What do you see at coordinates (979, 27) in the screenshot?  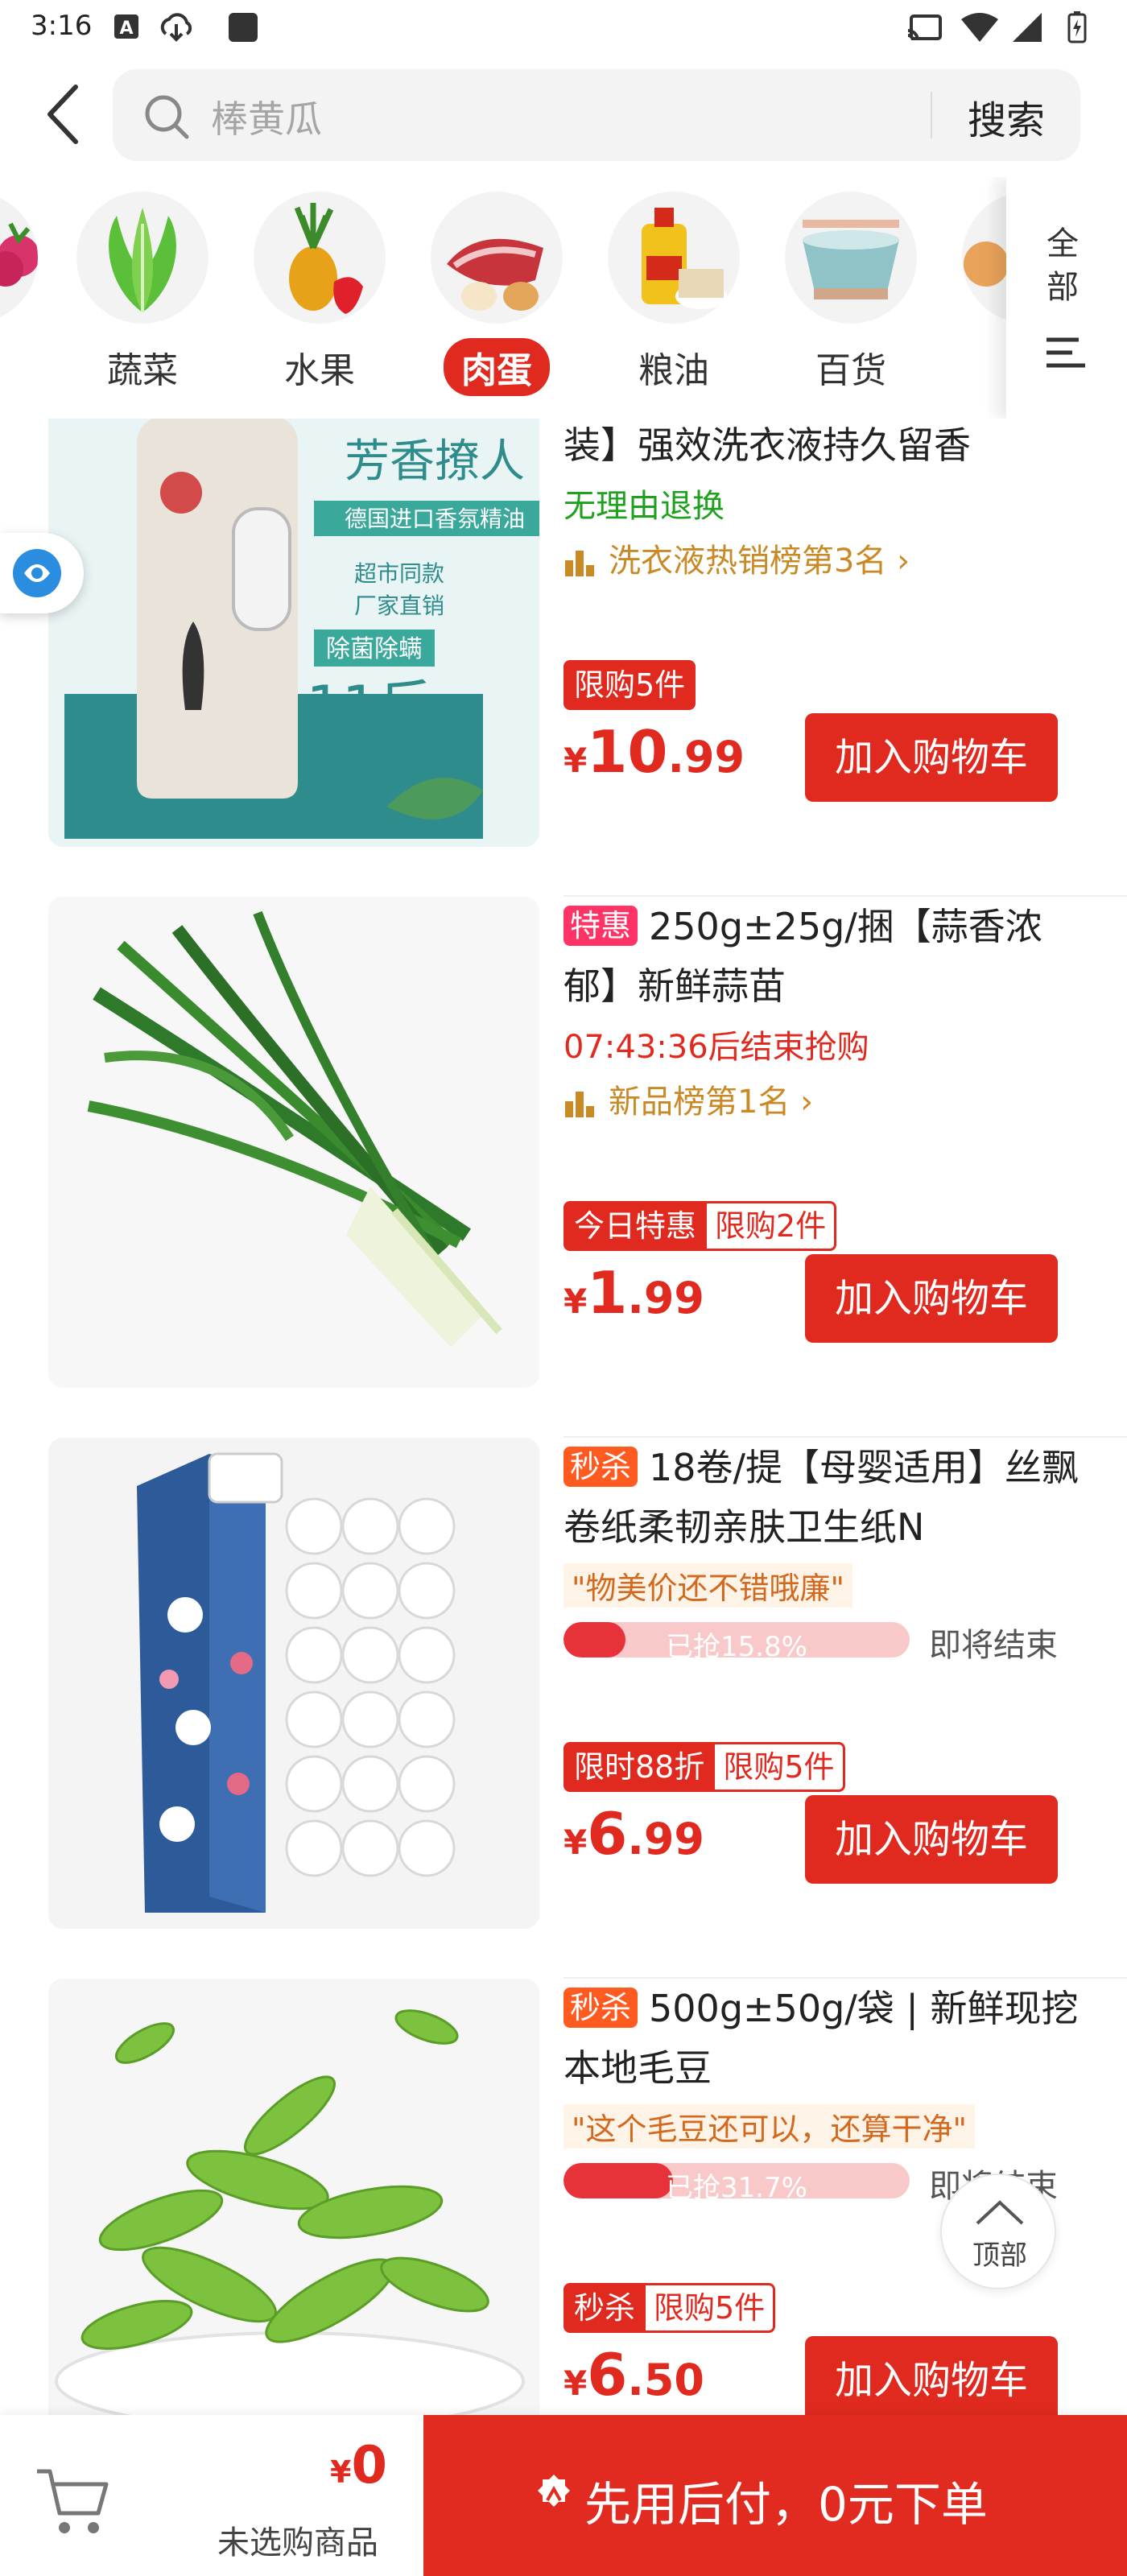 I see `wifi-icon` at bounding box center [979, 27].